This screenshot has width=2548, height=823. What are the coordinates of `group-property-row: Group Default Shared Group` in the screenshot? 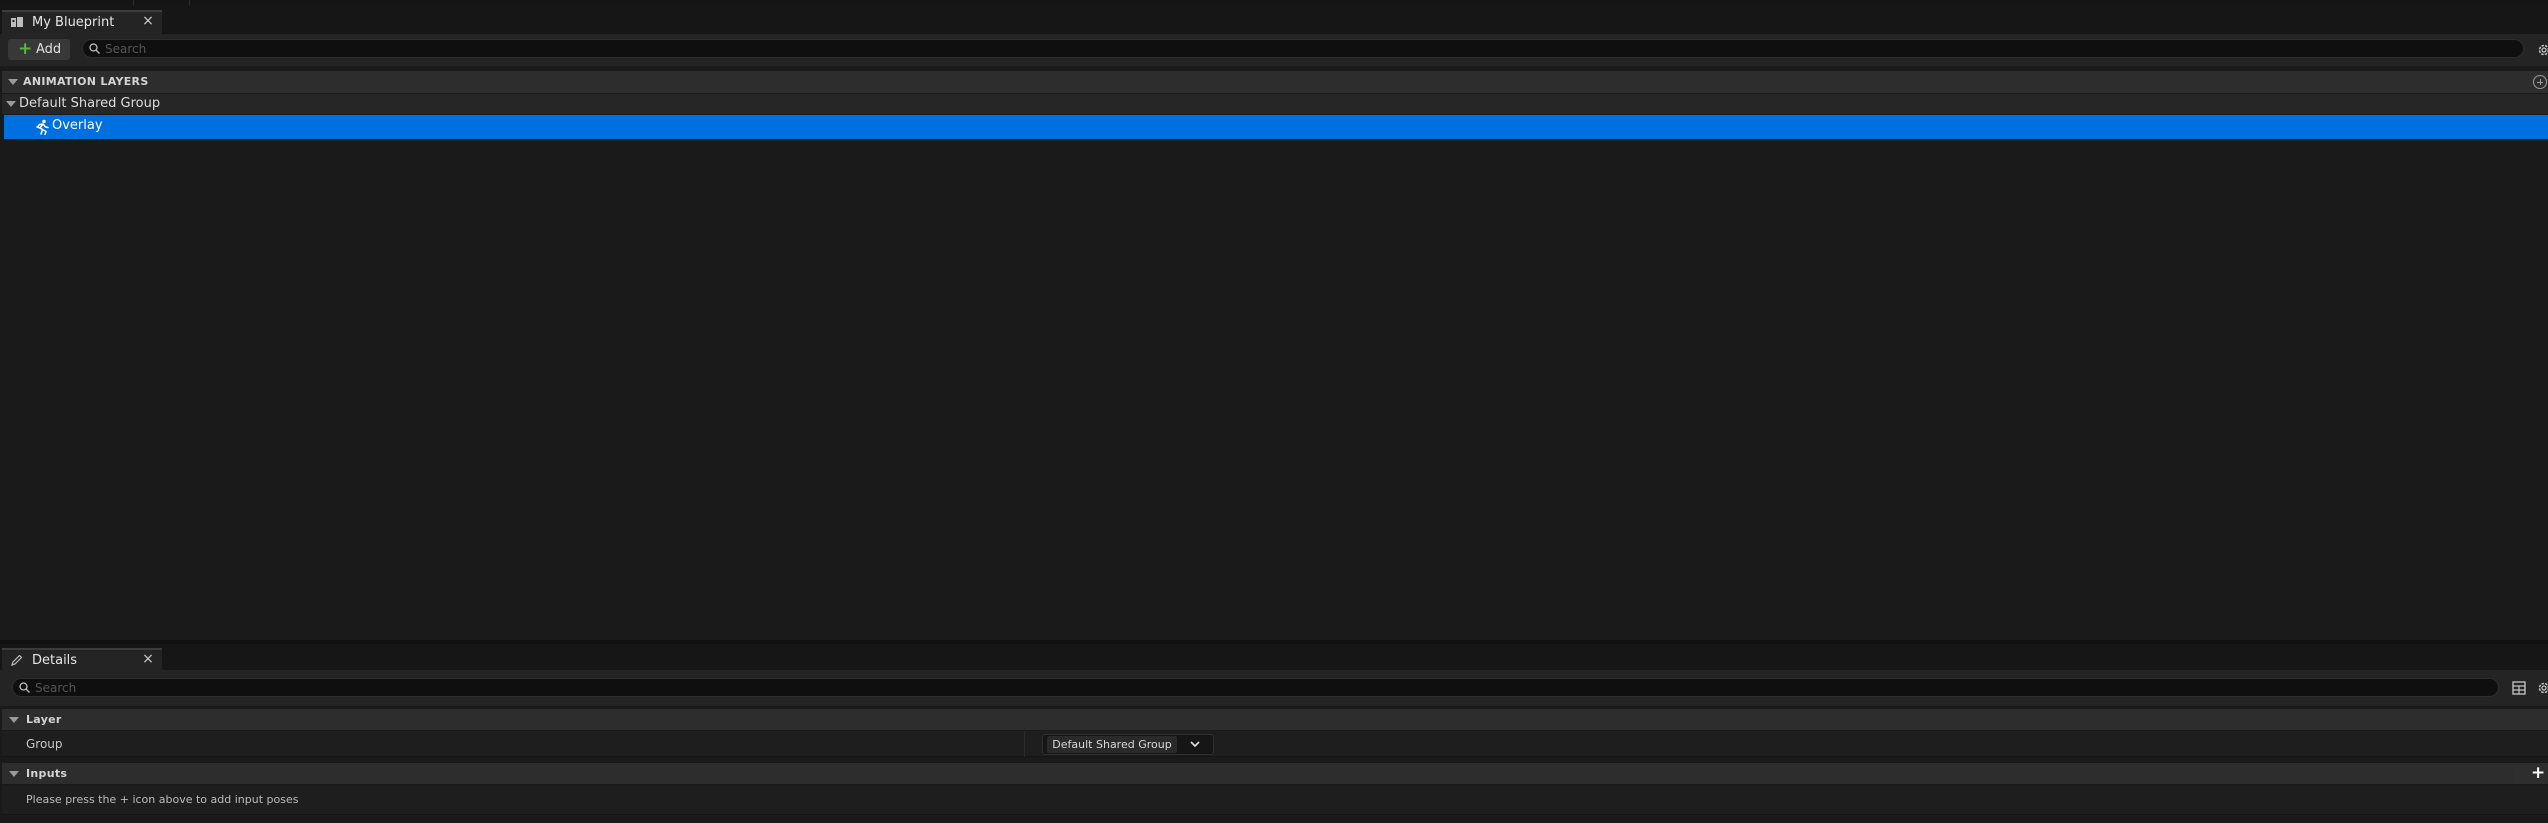 It's located at (1275, 744).